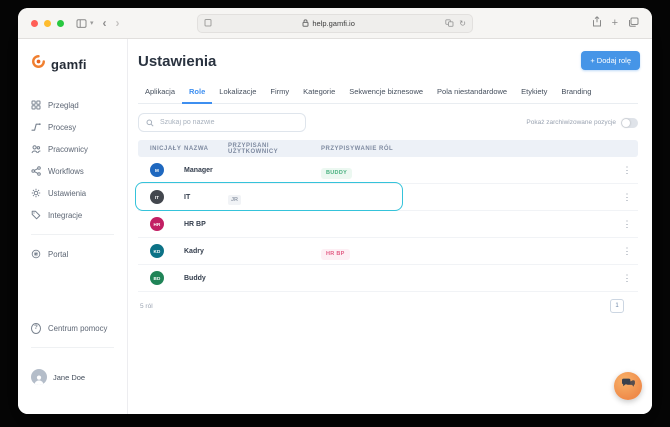 This screenshot has width=670, height=427. Describe the element at coordinates (177, 61) in the screenshot. I see `page-title: Ustawienia` at that location.